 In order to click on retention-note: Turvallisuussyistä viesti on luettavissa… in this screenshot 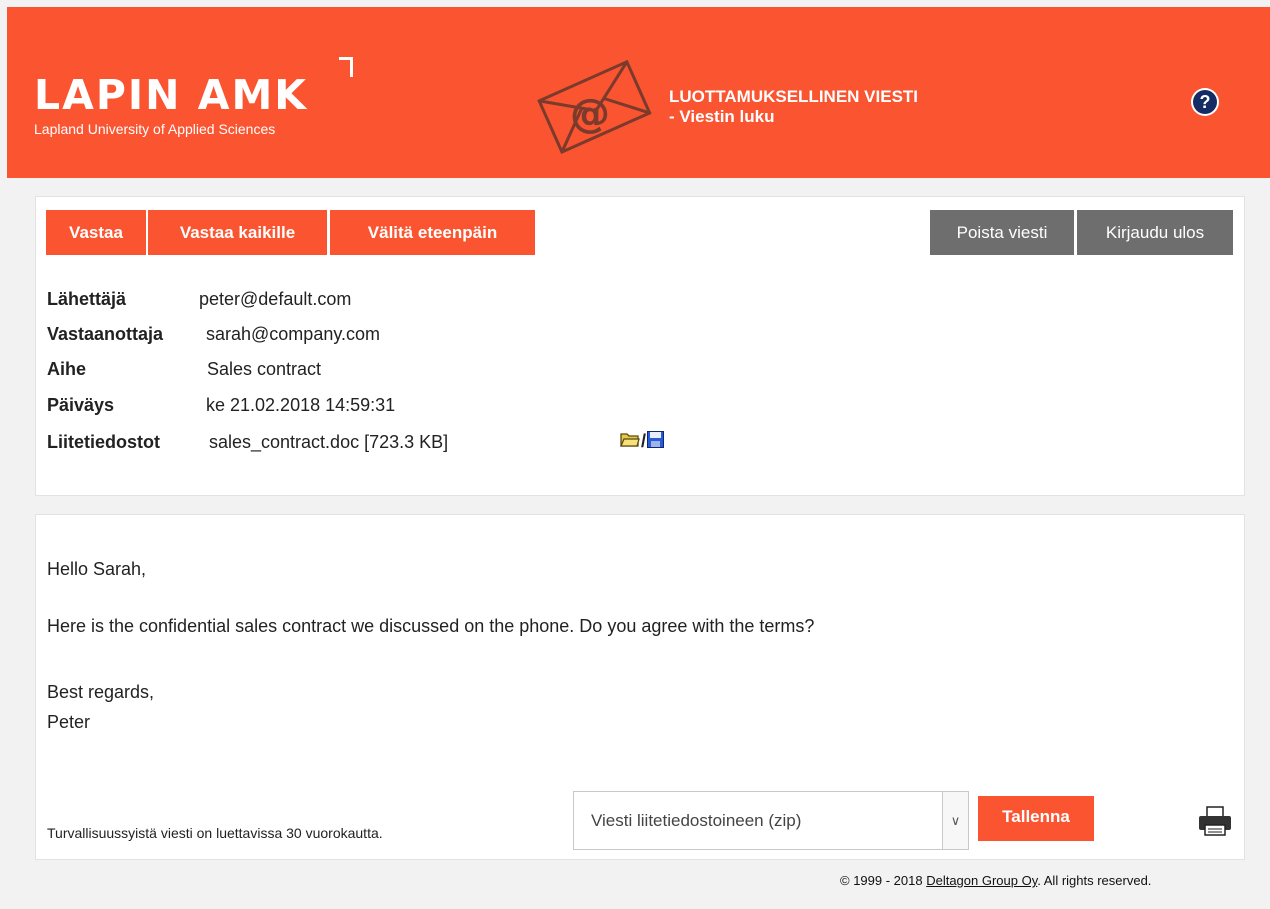, I will do `click(215, 833)`.